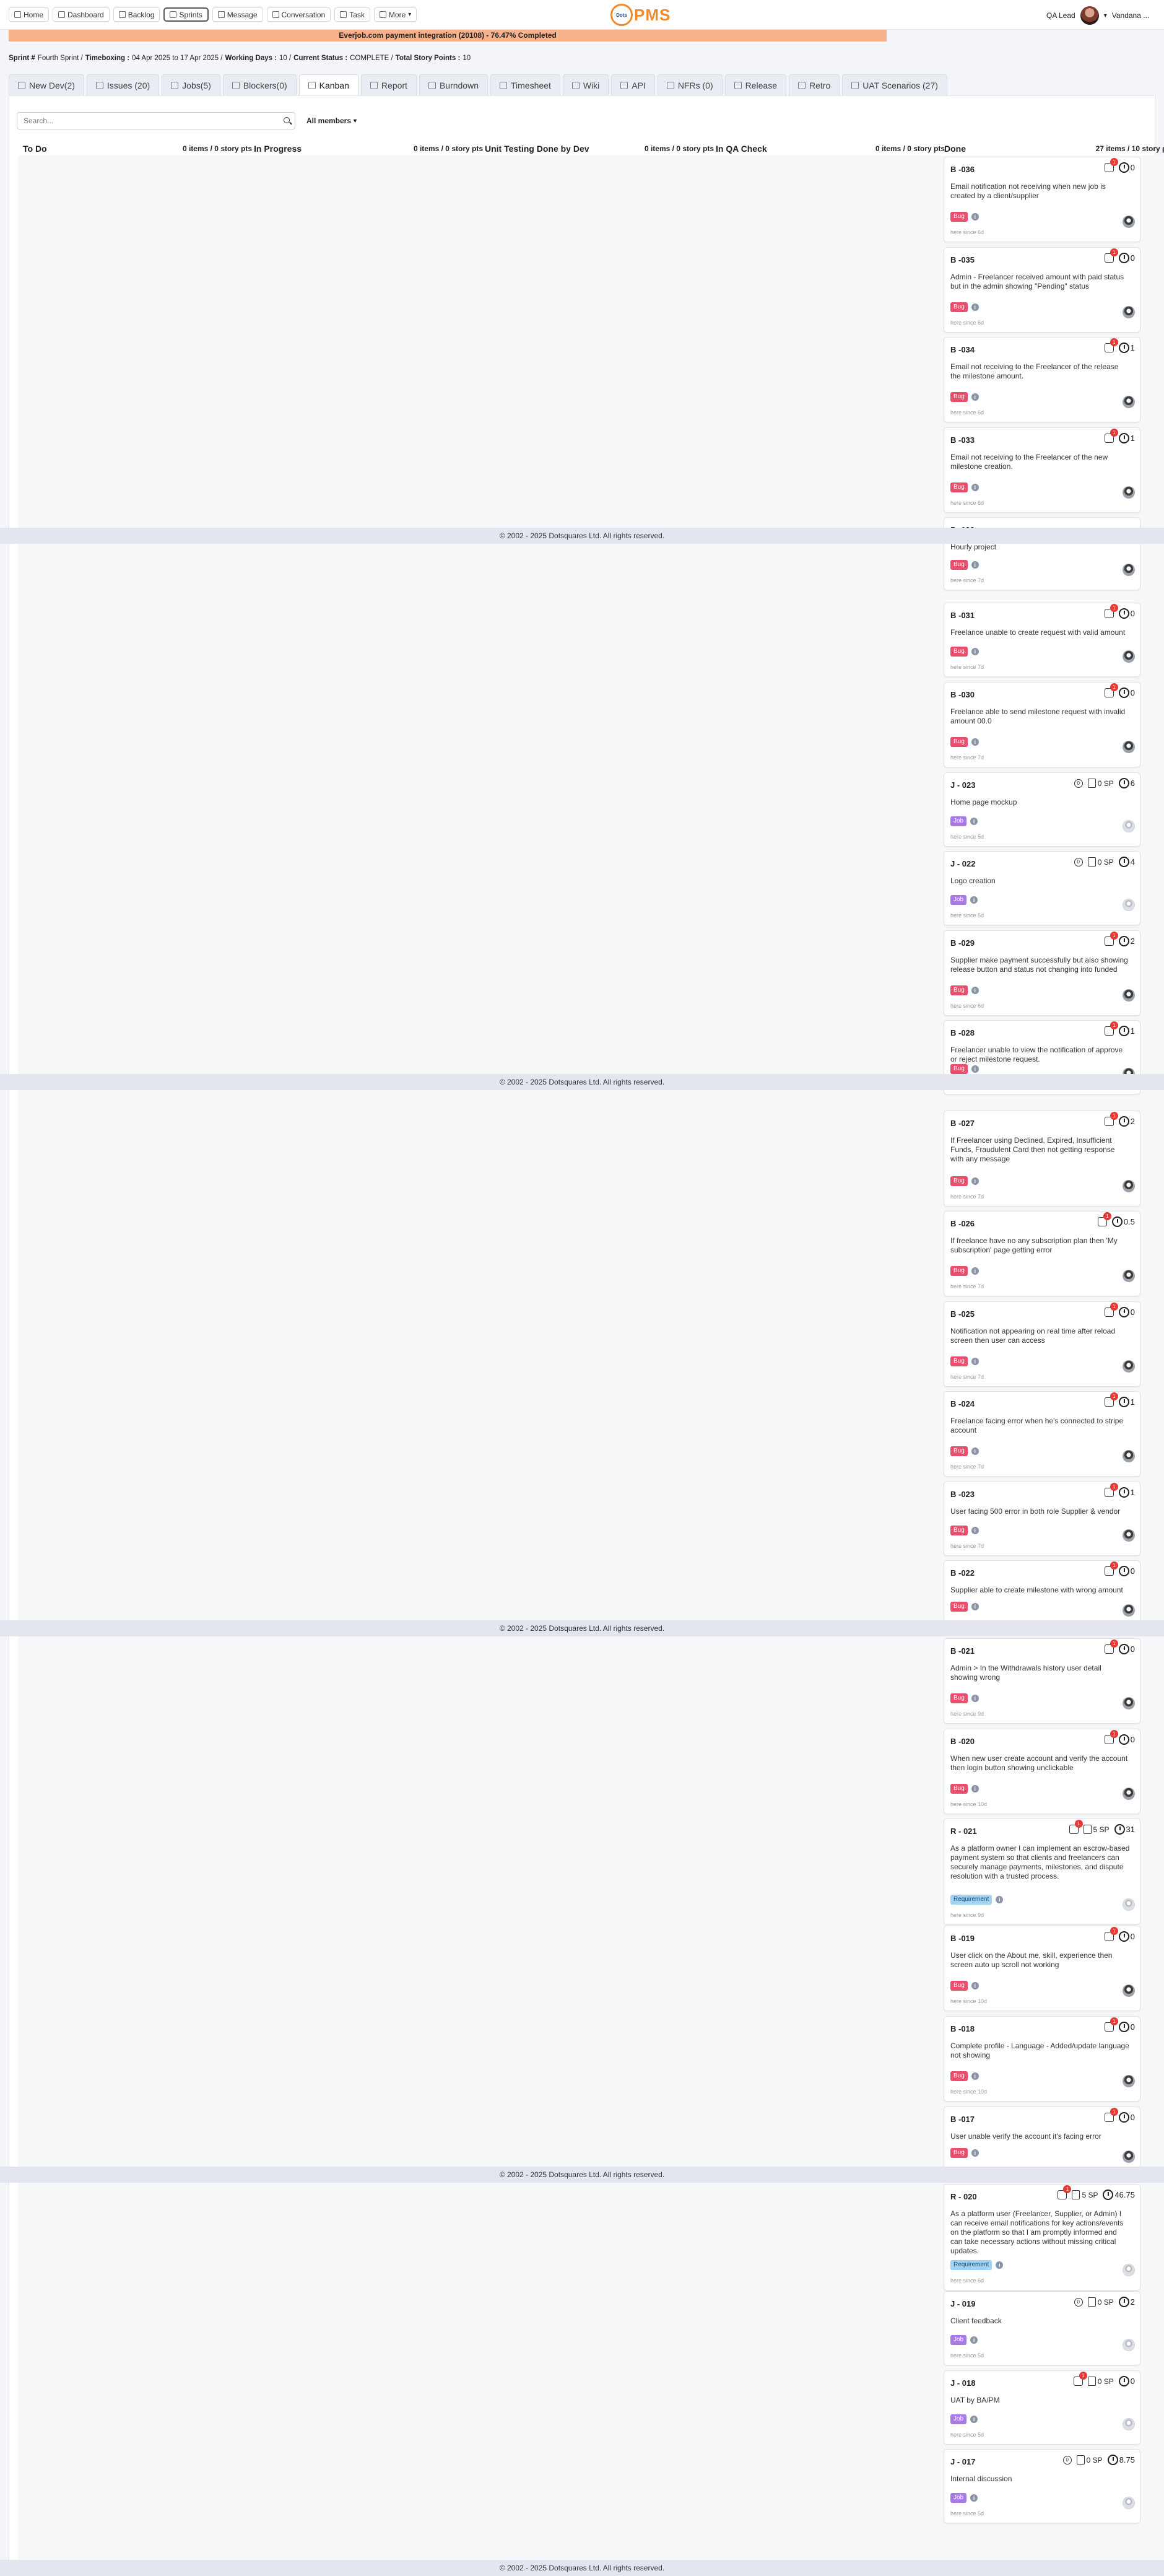 The height and width of the screenshot is (2576, 1164). Describe the element at coordinates (962, 1032) in the screenshot. I see `card-id: B -028` at that location.